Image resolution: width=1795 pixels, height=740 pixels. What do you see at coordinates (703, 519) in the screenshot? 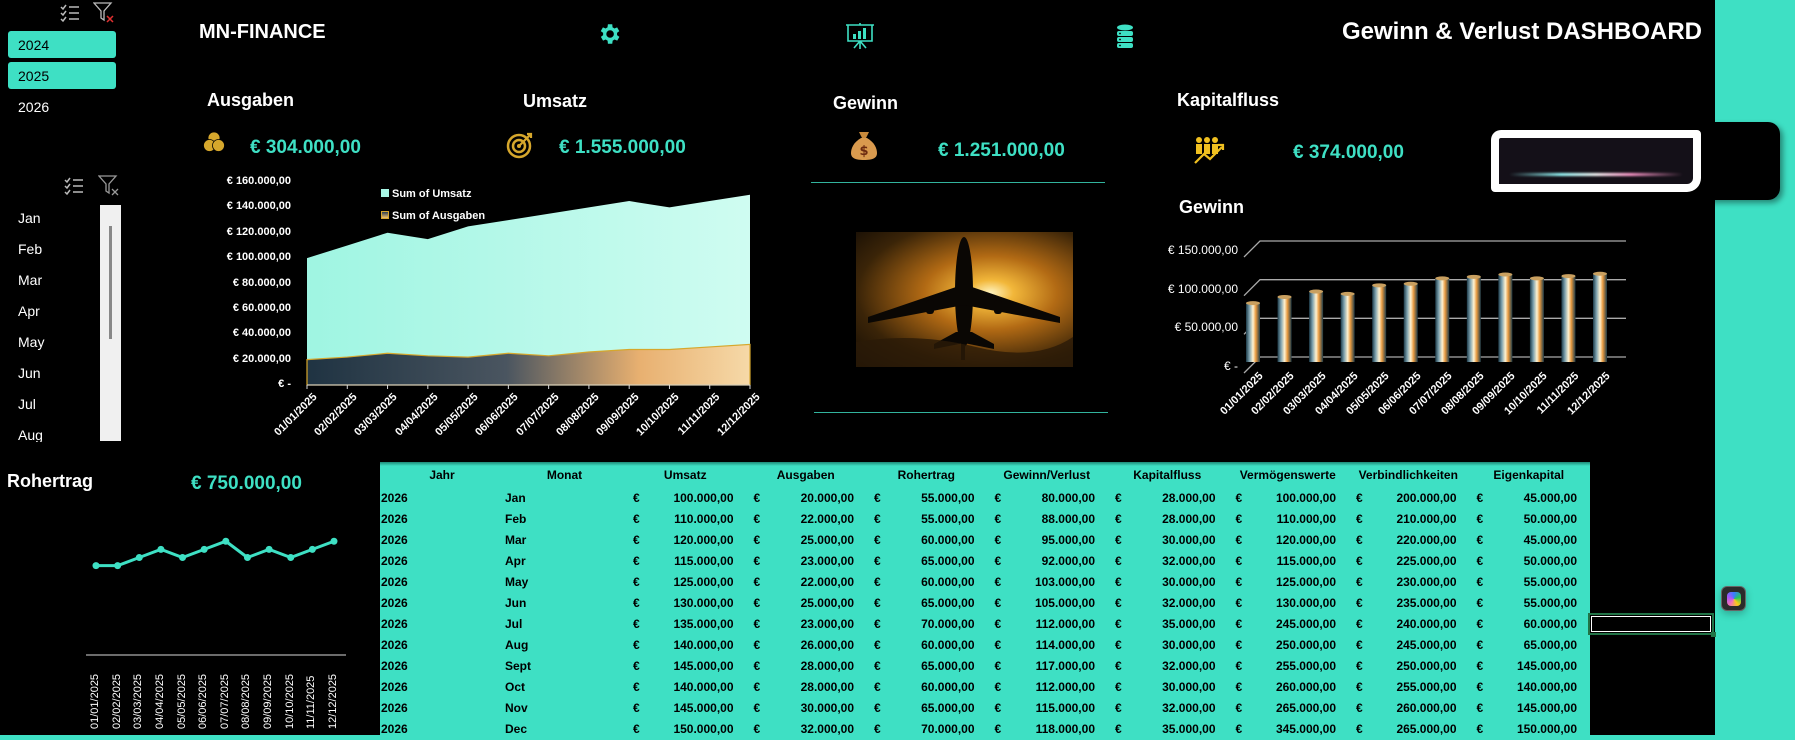
I see `cell-umsatz: 110.000,00` at bounding box center [703, 519].